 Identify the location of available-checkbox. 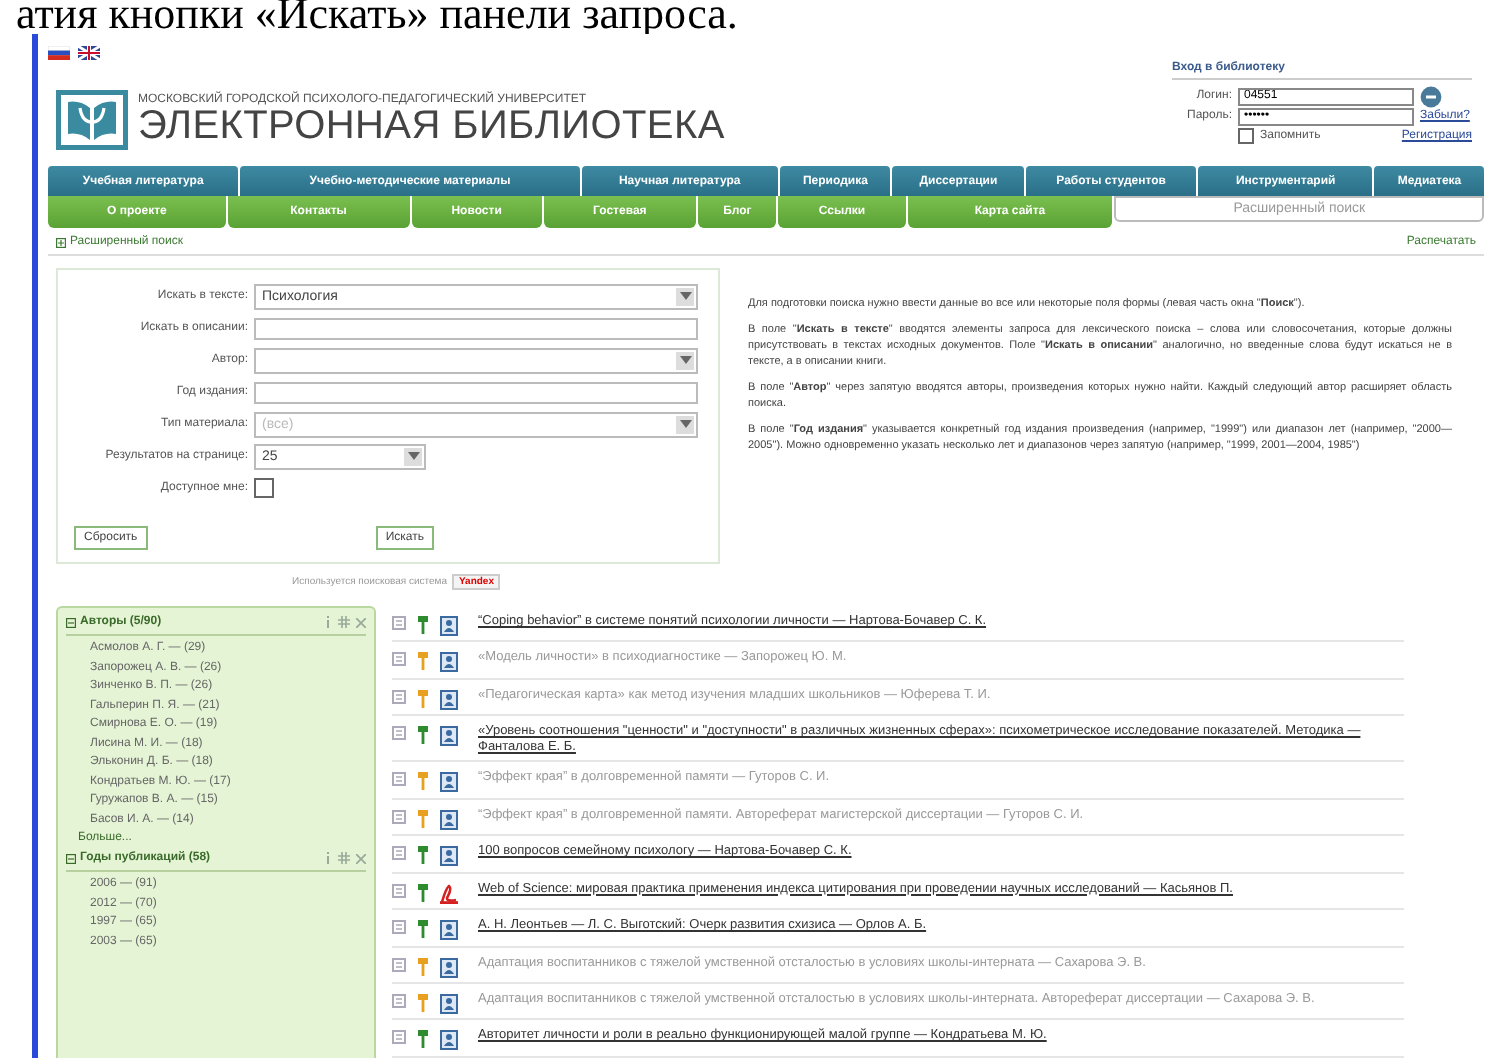
(264, 488).